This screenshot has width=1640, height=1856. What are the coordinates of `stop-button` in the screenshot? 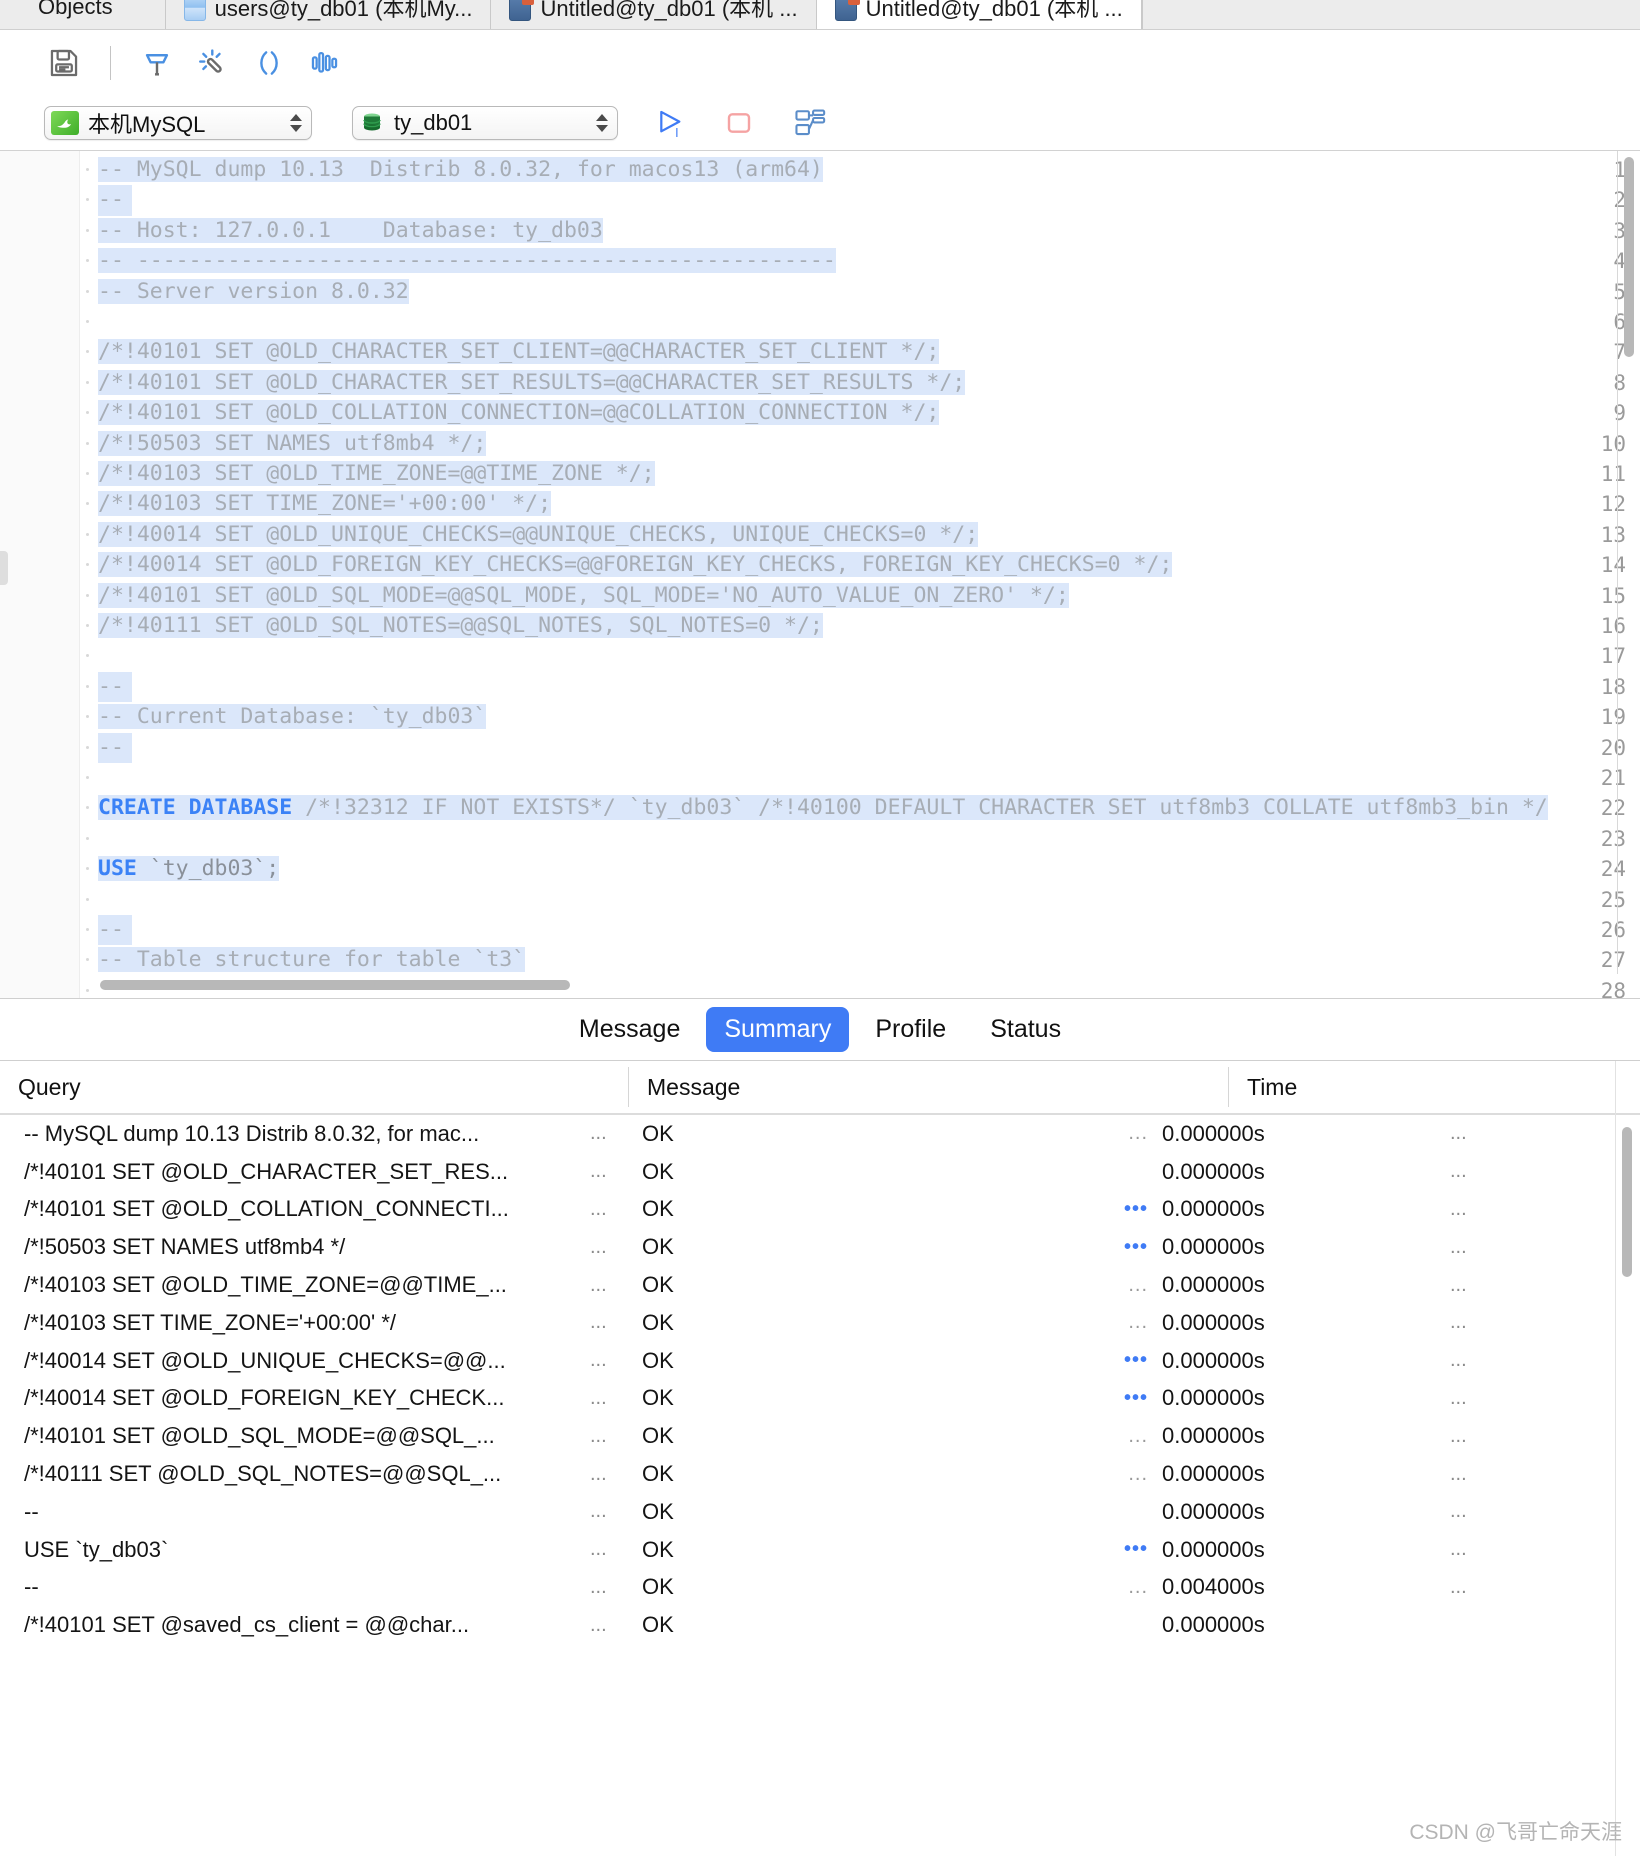 It's located at (739, 123).